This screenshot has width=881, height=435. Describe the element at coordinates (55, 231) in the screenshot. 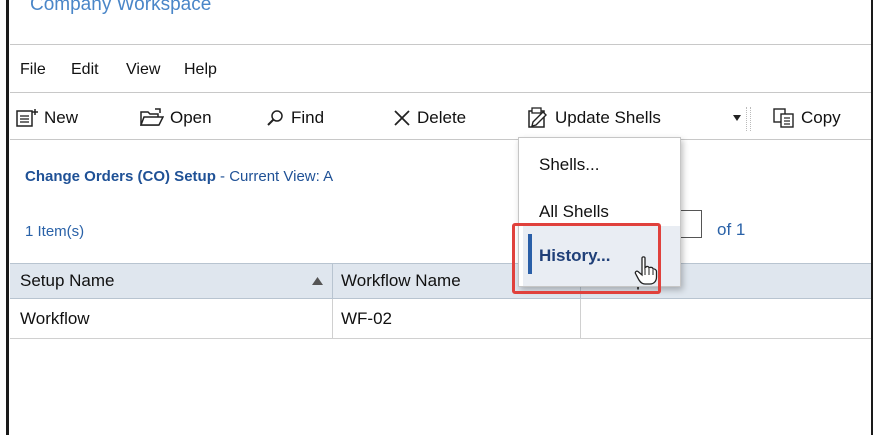

I see `items-count: 1 Item(s)` at that location.